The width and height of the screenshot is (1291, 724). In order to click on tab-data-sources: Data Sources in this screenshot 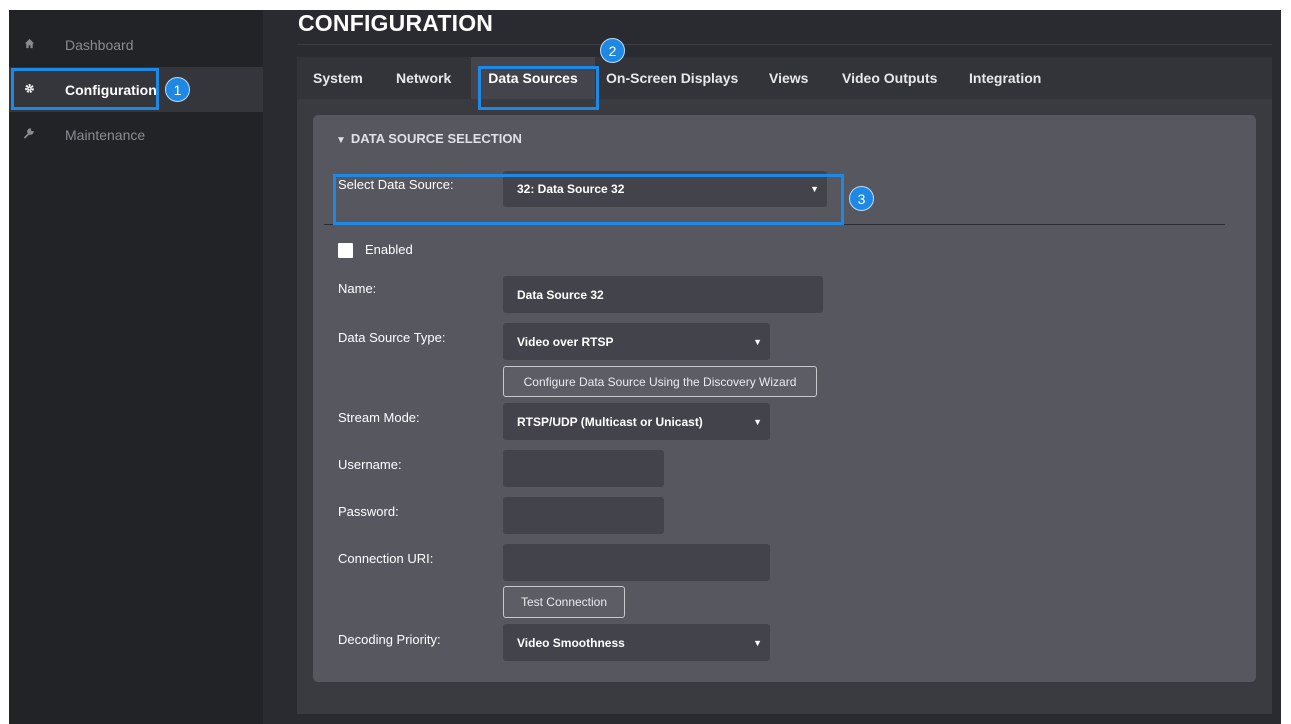, I will do `click(533, 78)`.